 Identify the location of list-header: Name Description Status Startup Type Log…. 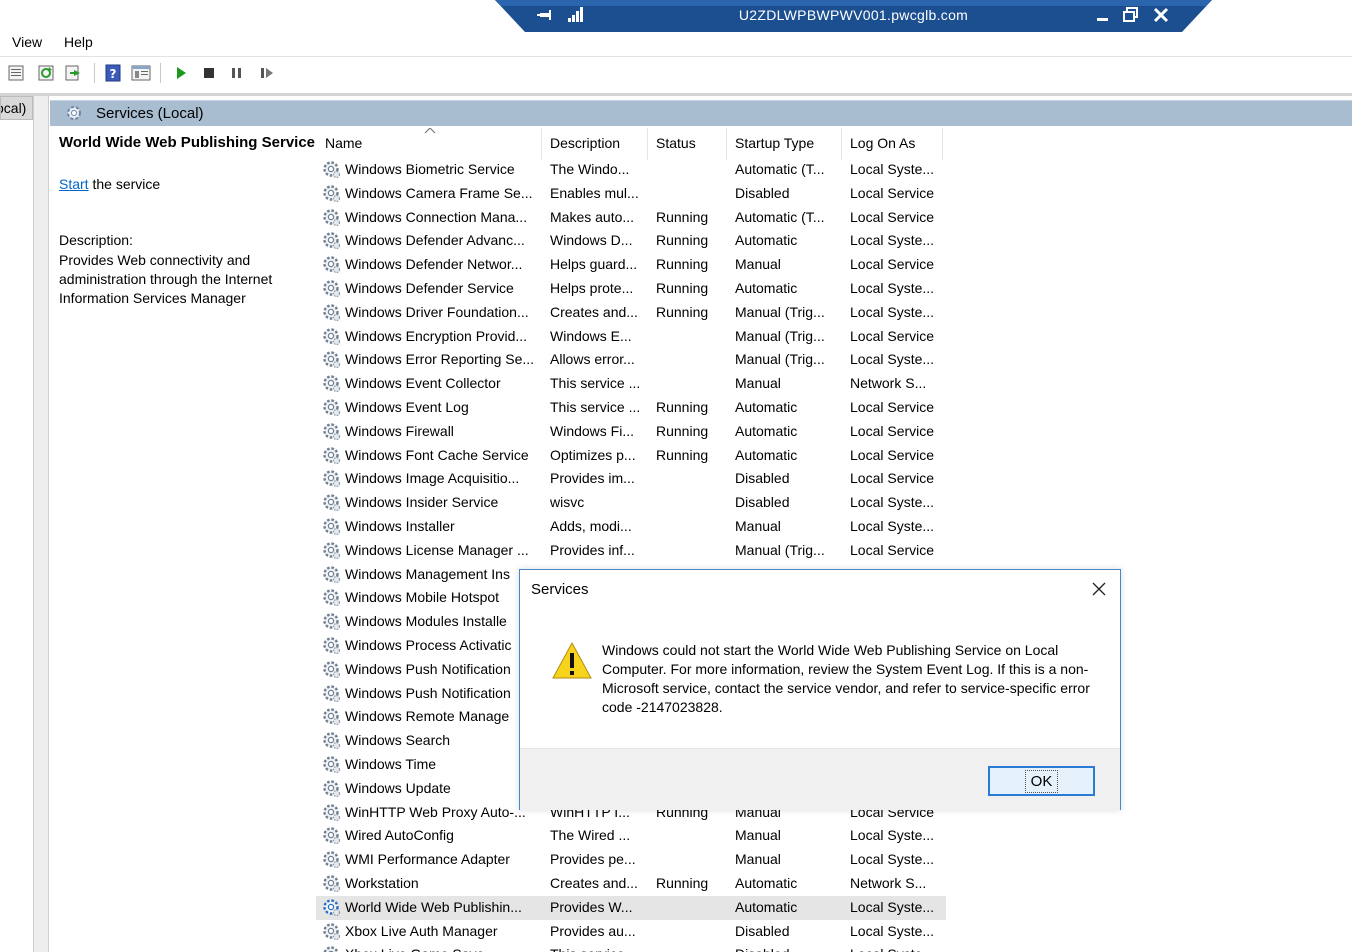
(834, 144).